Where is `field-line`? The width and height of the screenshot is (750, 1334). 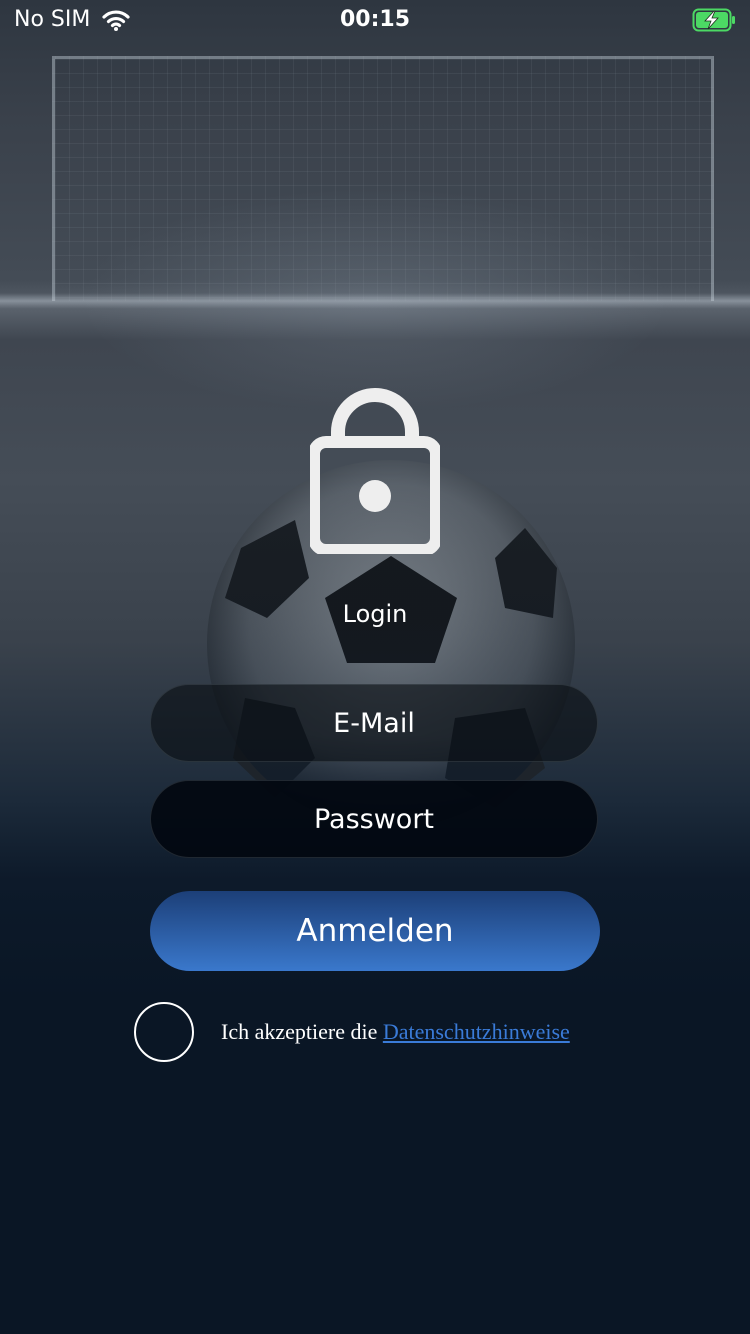 field-line is located at coordinates (375, 301).